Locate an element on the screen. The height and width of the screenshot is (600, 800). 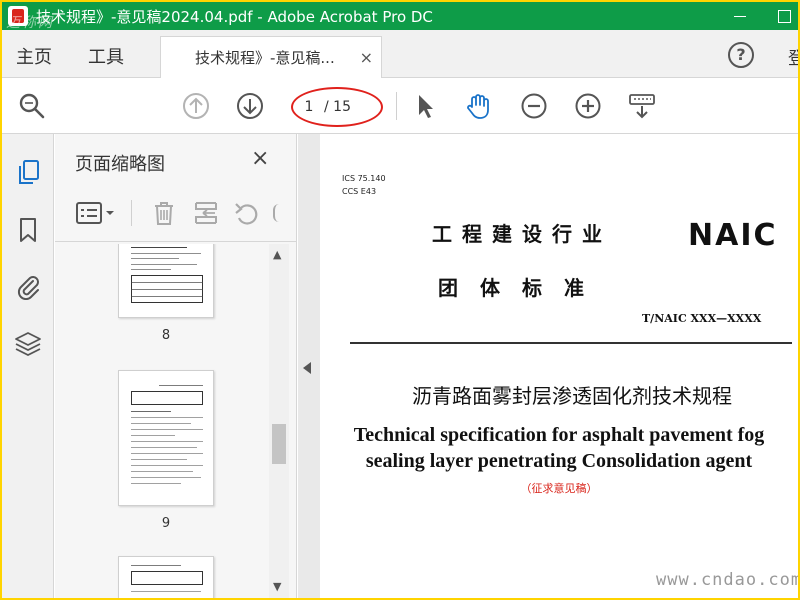
panel-divider is located at coordinates (131, 213).